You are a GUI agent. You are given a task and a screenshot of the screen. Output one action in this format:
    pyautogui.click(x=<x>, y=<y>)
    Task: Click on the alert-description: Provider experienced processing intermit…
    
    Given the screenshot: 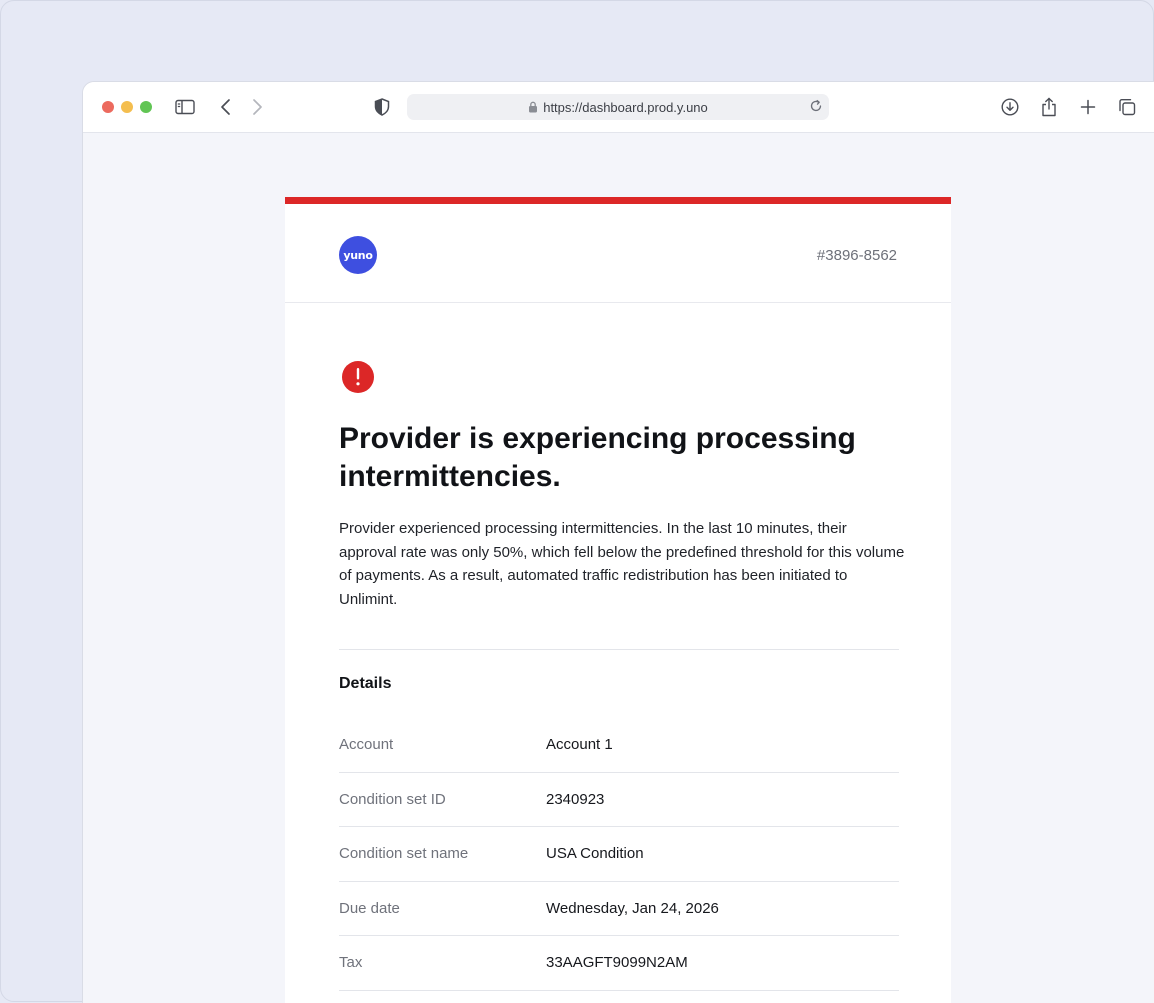 What is the action you would take?
    pyautogui.click(x=622, y=564)
    